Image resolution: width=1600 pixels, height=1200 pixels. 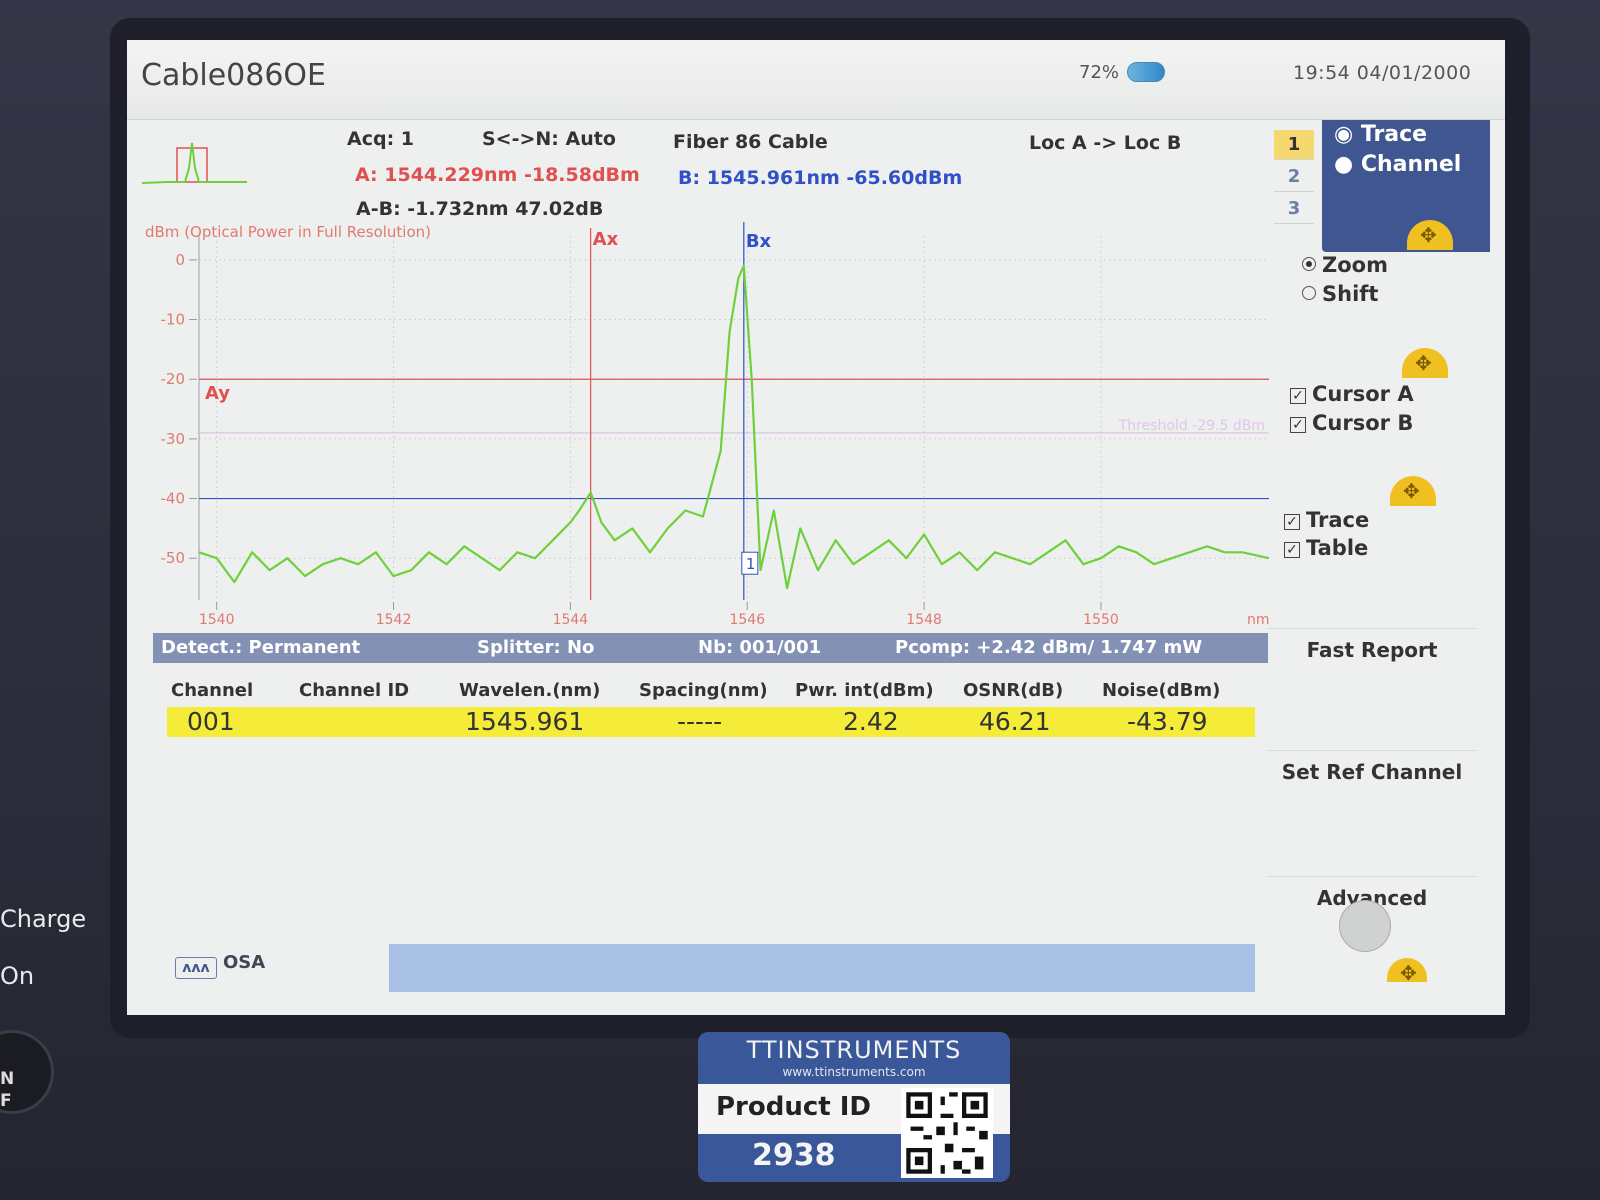 What do you see at coordinates (536, 647) in the screenshot?
I see `splitter-status: Splitter: No` at bounding box center [536, 647].